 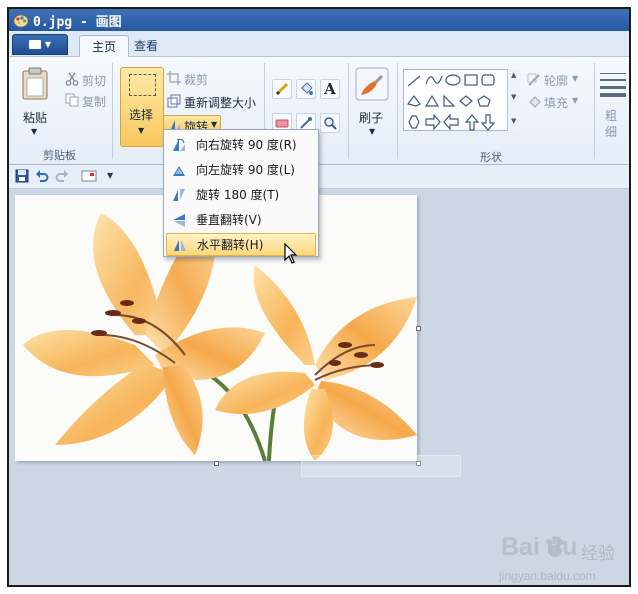 I want to click on paste-label: 粘贴, so click(x=35, y=117).